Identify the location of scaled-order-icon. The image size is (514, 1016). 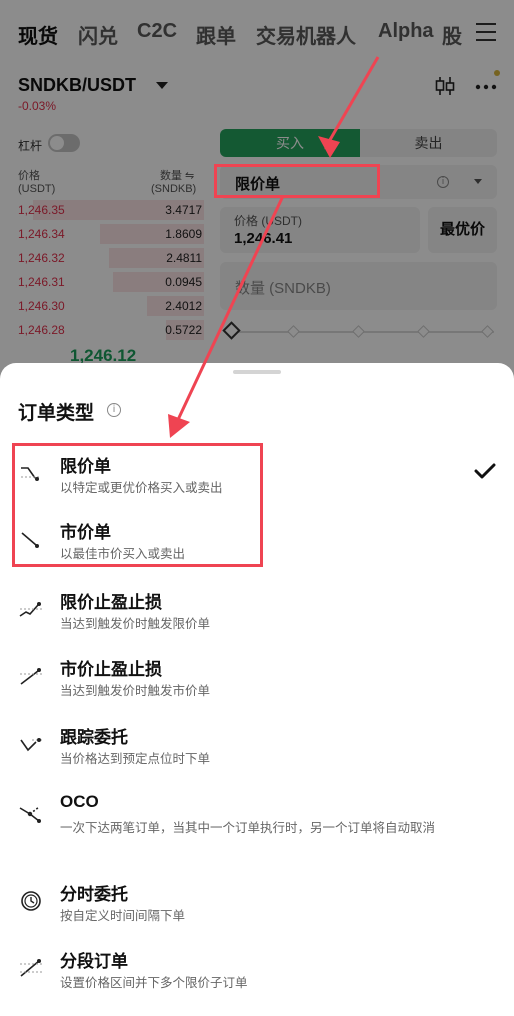
(31, 968).